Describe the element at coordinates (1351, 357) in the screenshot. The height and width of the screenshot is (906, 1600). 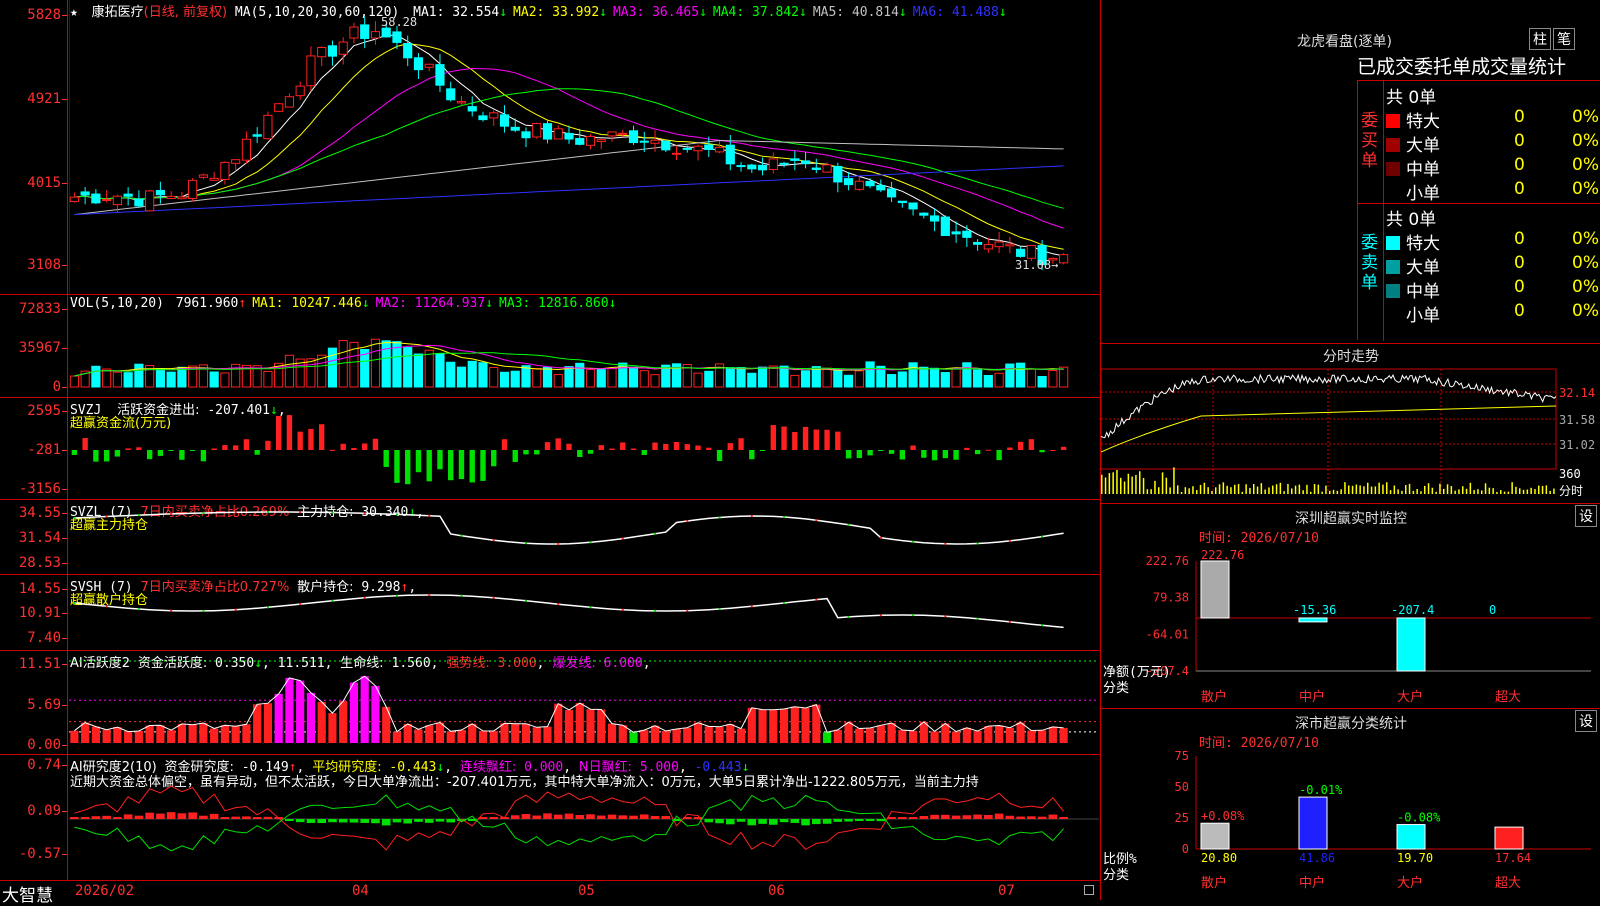
I see `intraday-title: 分时走势` at that location.